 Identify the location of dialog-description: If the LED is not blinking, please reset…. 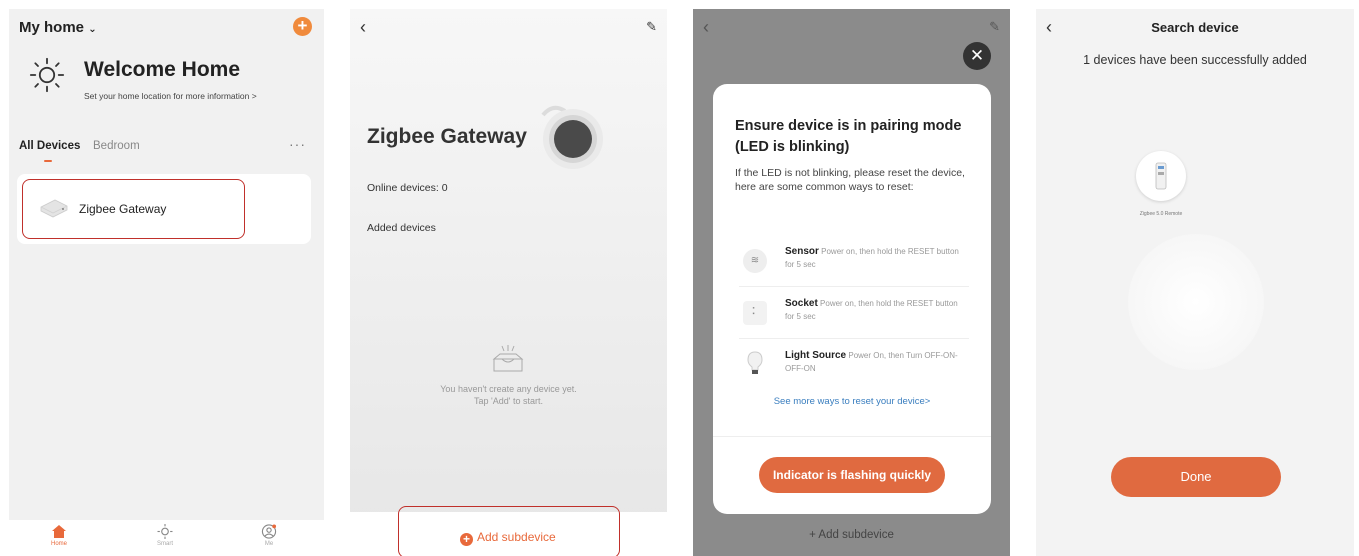
(850, 180).